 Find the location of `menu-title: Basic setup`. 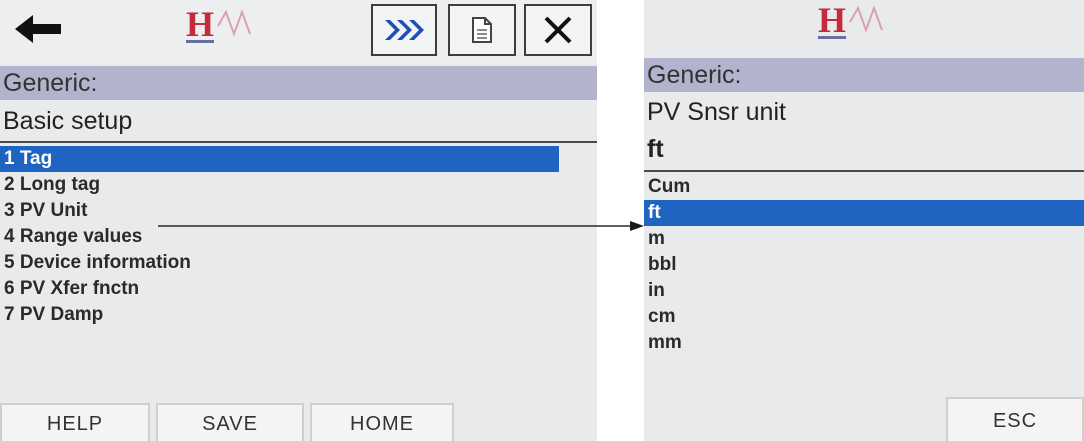

menu-title: Basic setup is located at coordinates (68, 121).